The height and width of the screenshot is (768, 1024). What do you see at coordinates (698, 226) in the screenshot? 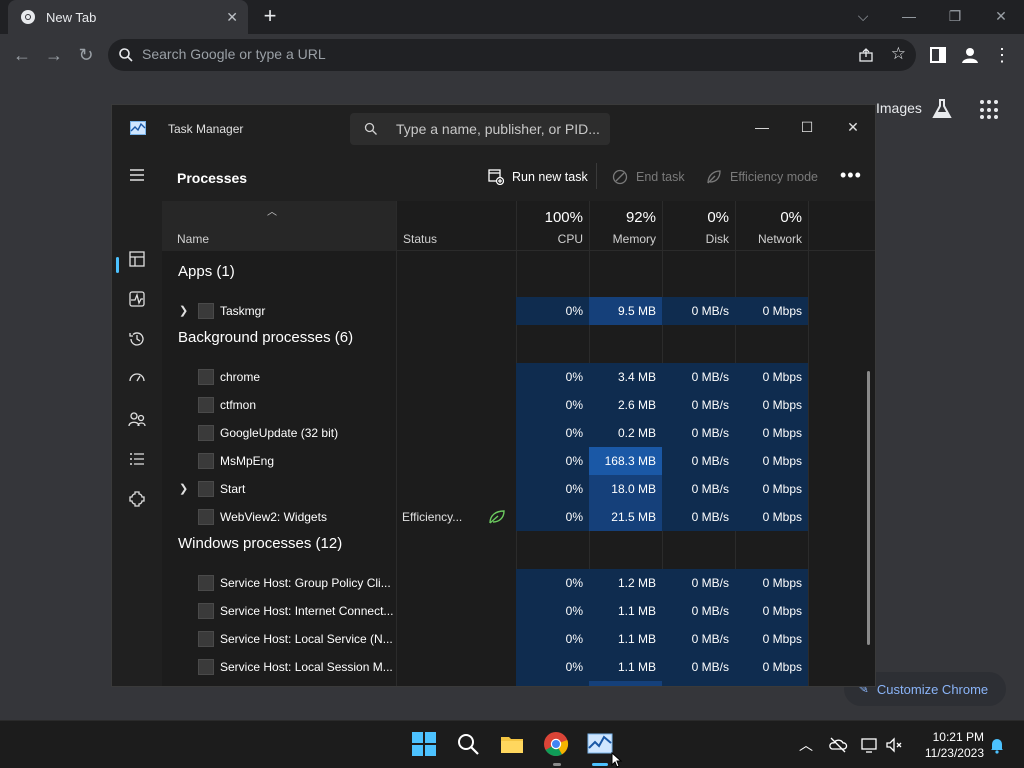
I see `column-disk-header: 0% Disk` at bounding box center [698, 226].